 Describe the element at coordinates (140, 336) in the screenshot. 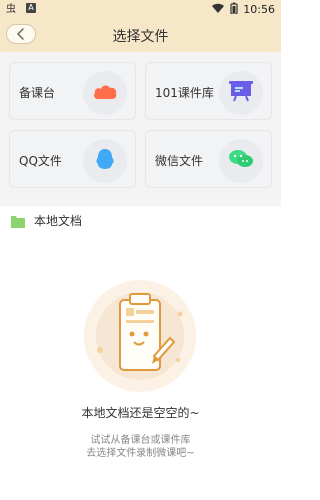

I see `empty-state-illustration` at that location.